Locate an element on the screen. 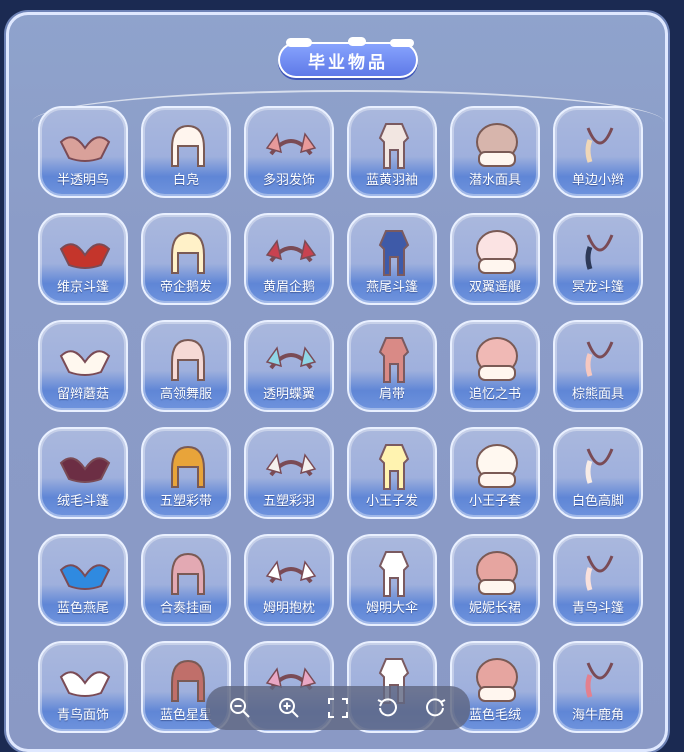 The height and width of the screenshot is (752, 684). item-tile: 姆明大伞 is located at coordinates (392, 580).